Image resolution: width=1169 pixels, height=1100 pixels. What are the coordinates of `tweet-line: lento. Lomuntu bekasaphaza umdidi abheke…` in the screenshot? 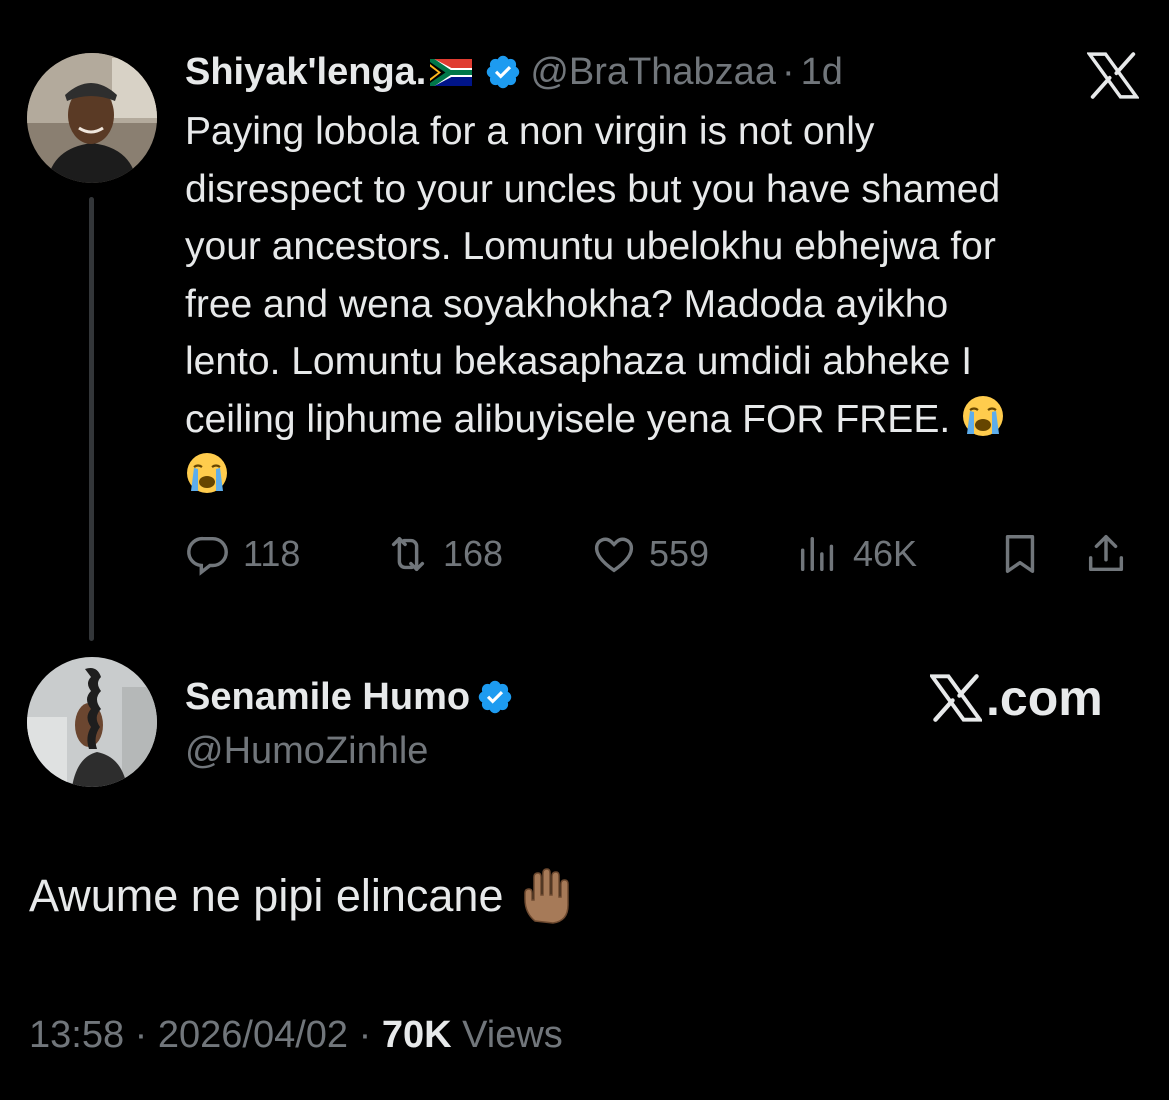 It's located at (579, 361).